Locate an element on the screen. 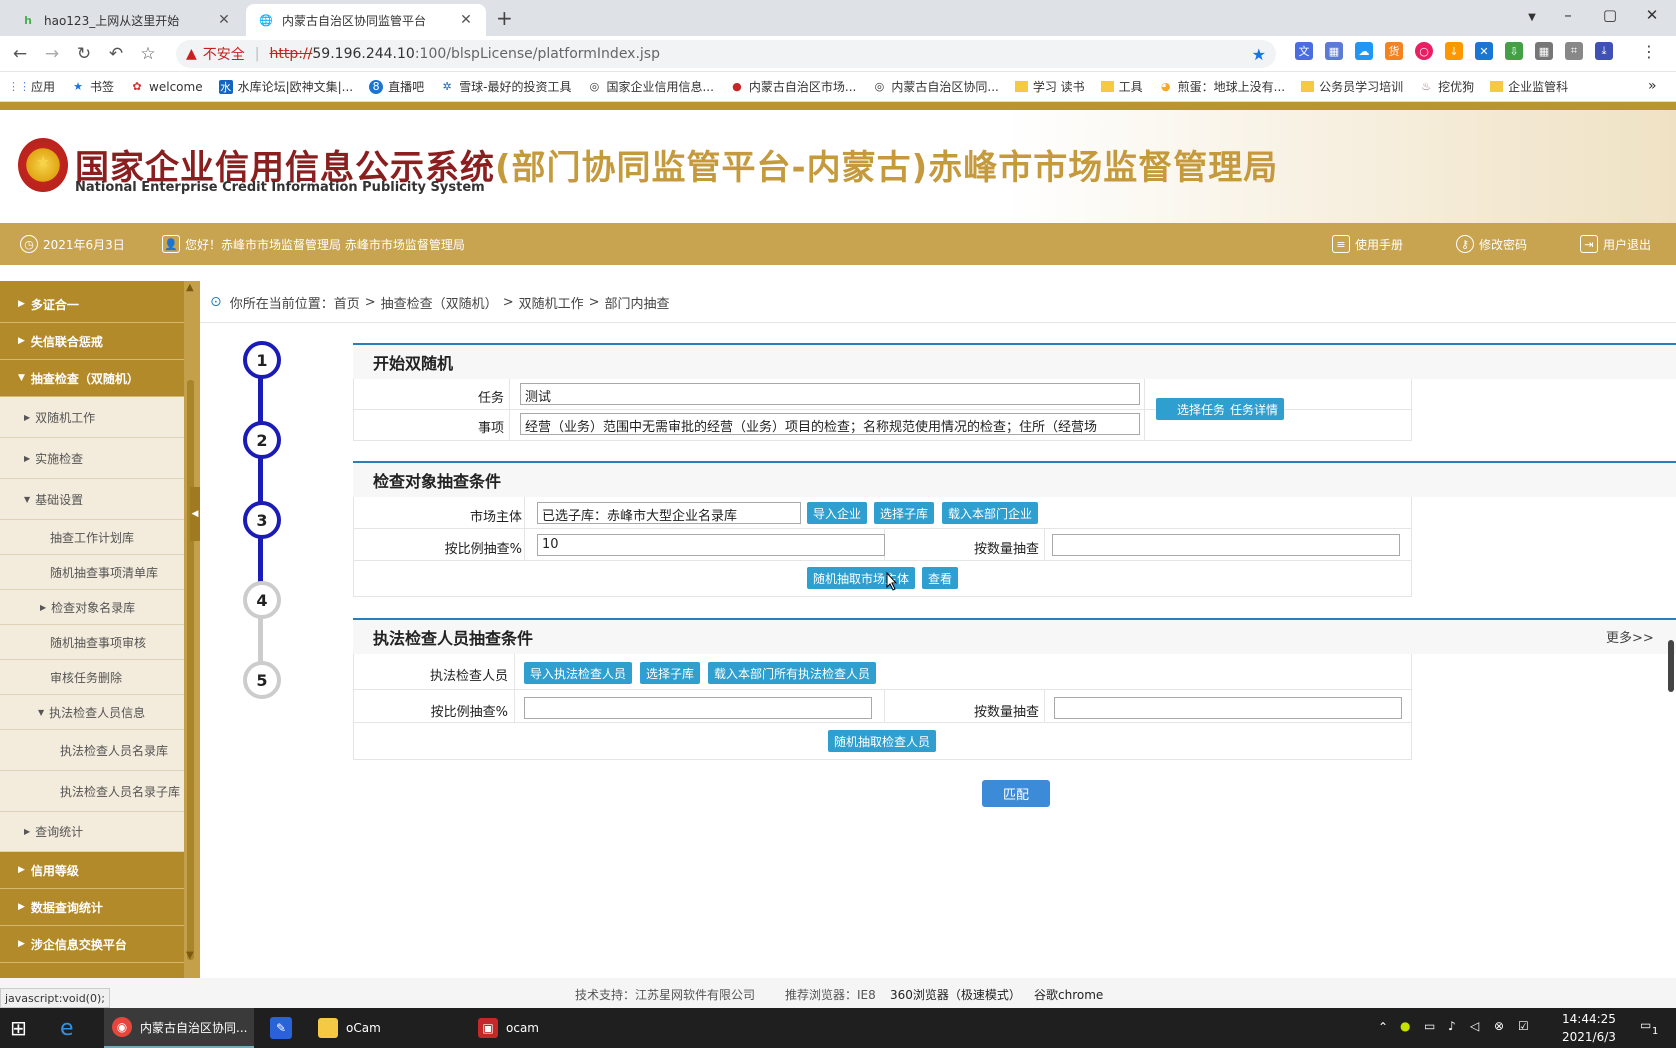 The width and height of the screenshot is (1676, 1048). taskbar-item-ocam: ▣ ocam is located at coordinates (553, 1028).